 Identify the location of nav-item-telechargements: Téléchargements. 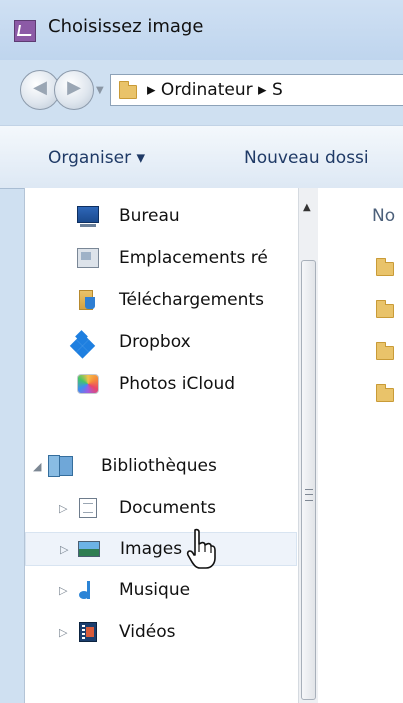
(162, 301).